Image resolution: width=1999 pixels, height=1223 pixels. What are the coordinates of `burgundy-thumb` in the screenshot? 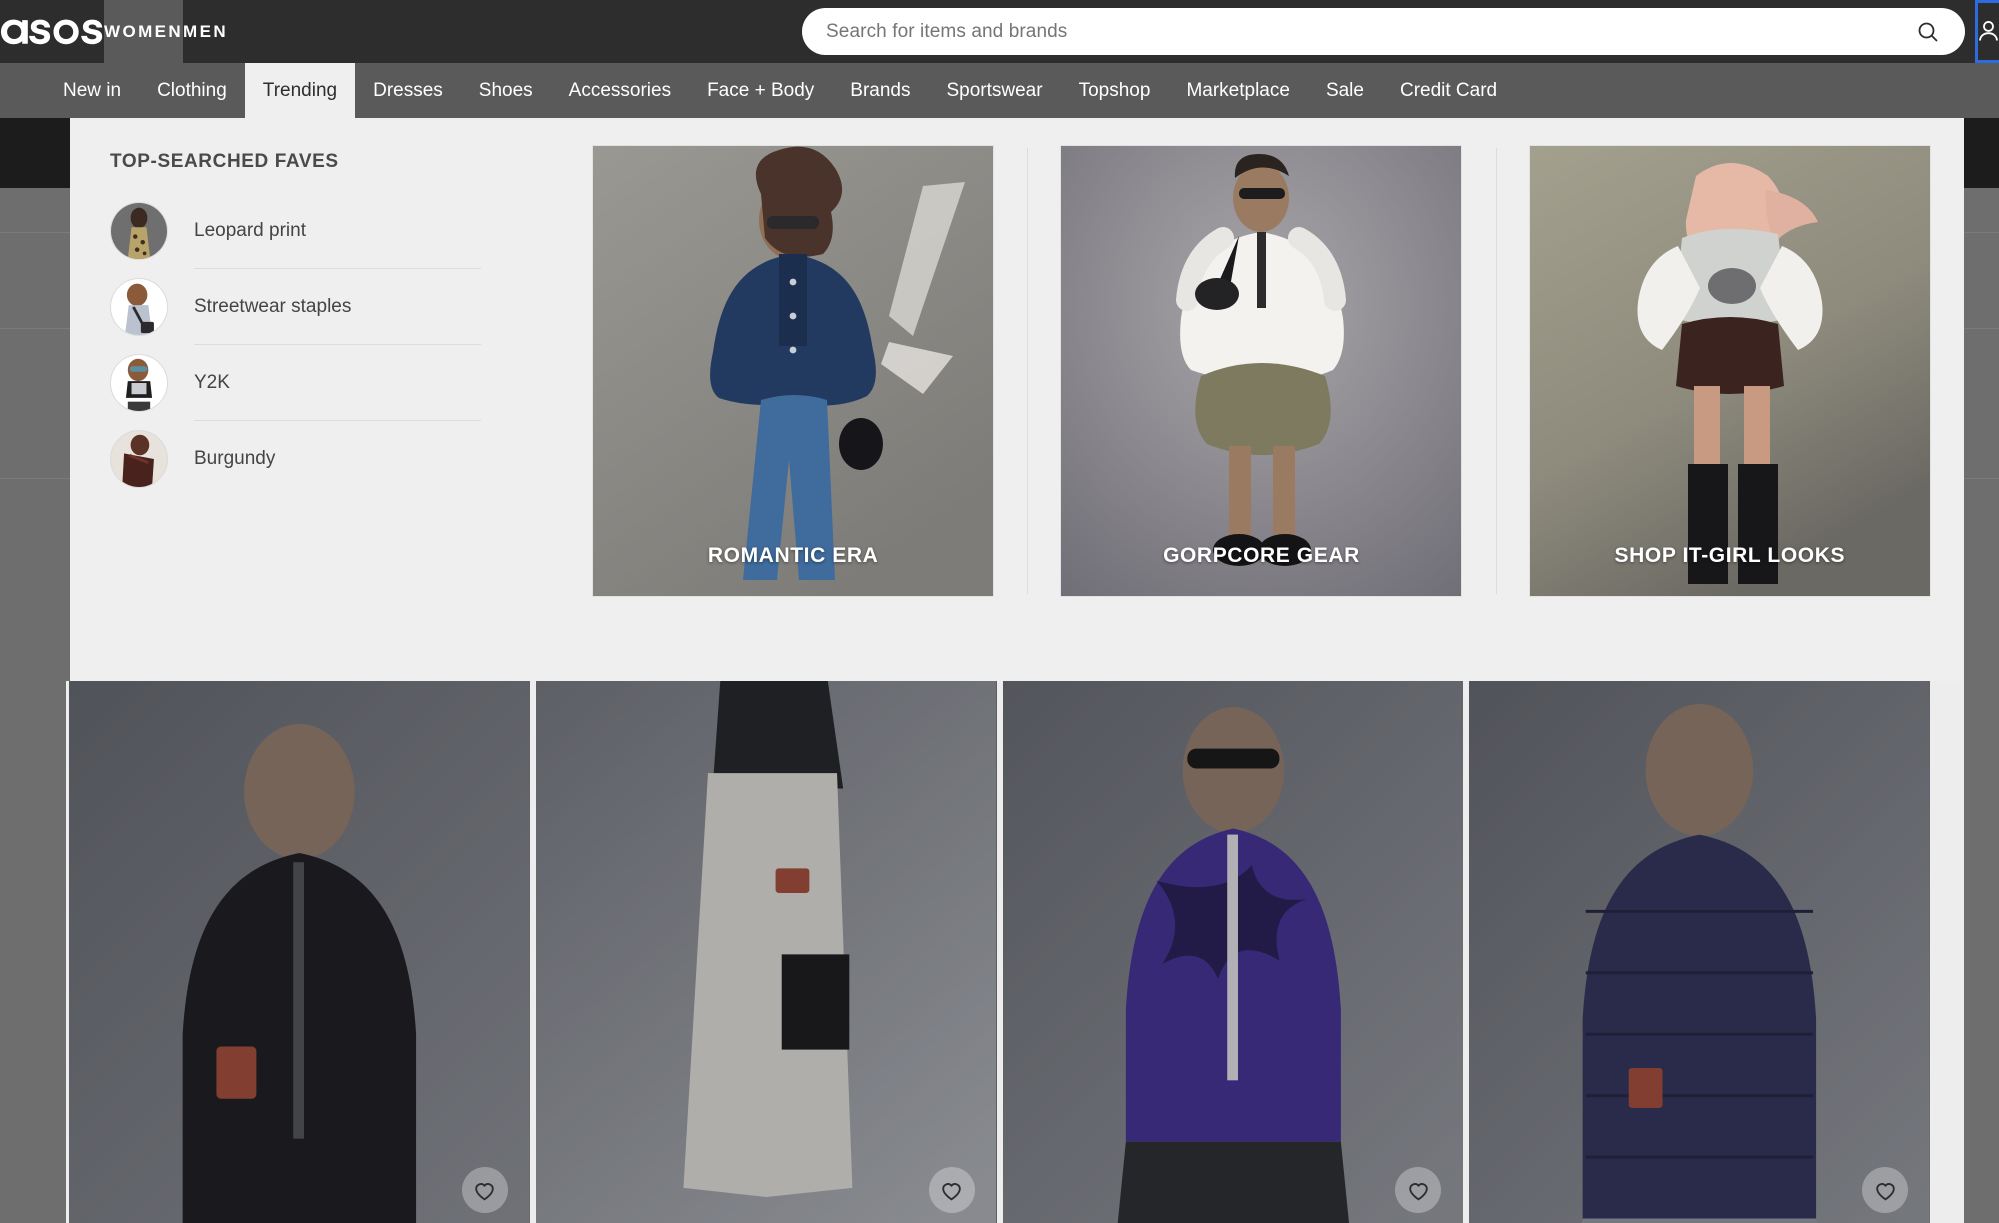 It's located at (139, 459).